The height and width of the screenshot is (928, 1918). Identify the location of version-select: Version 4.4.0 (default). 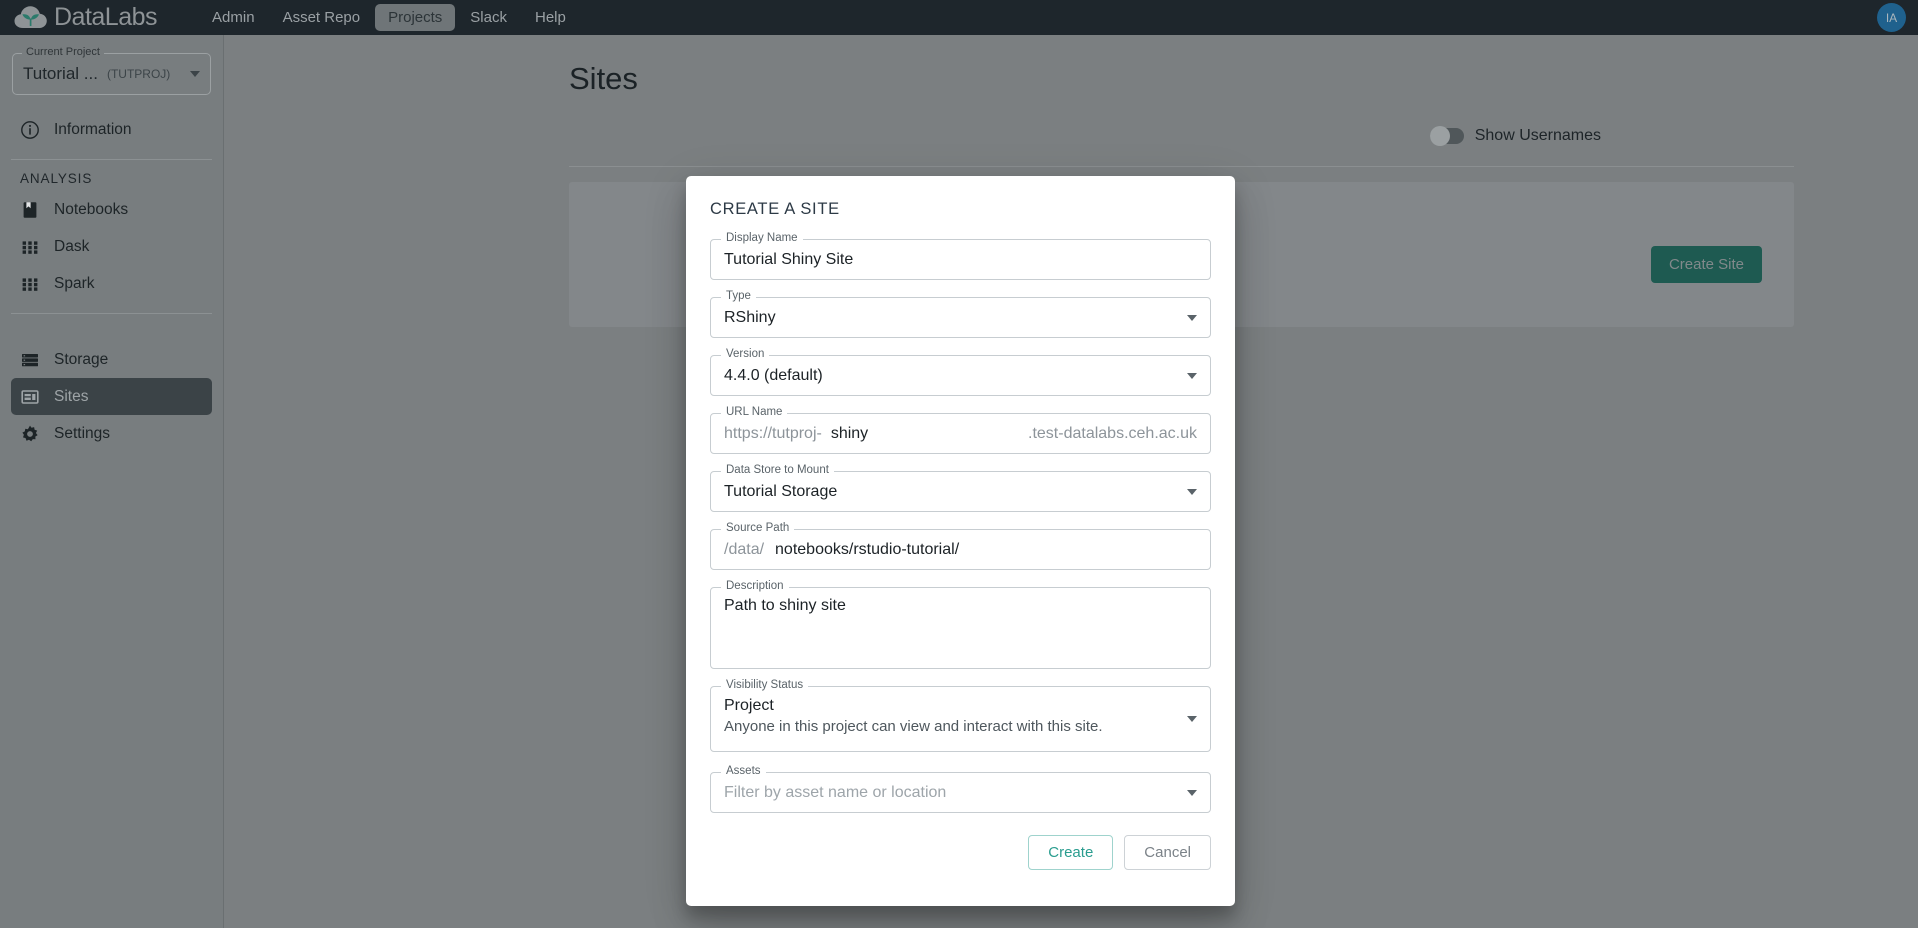
(960, 372).